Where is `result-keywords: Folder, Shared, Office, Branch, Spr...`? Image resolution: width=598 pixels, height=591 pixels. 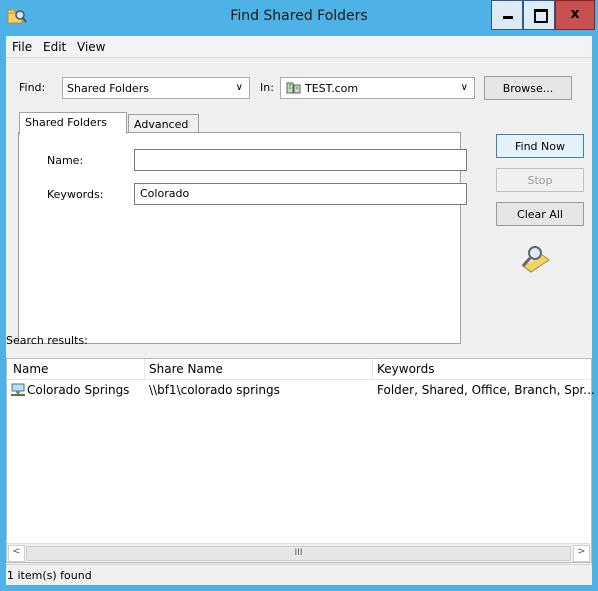
result-keywords: Folder, Shared, Office, Branch, Spr... is located at coordinates (486, 390).